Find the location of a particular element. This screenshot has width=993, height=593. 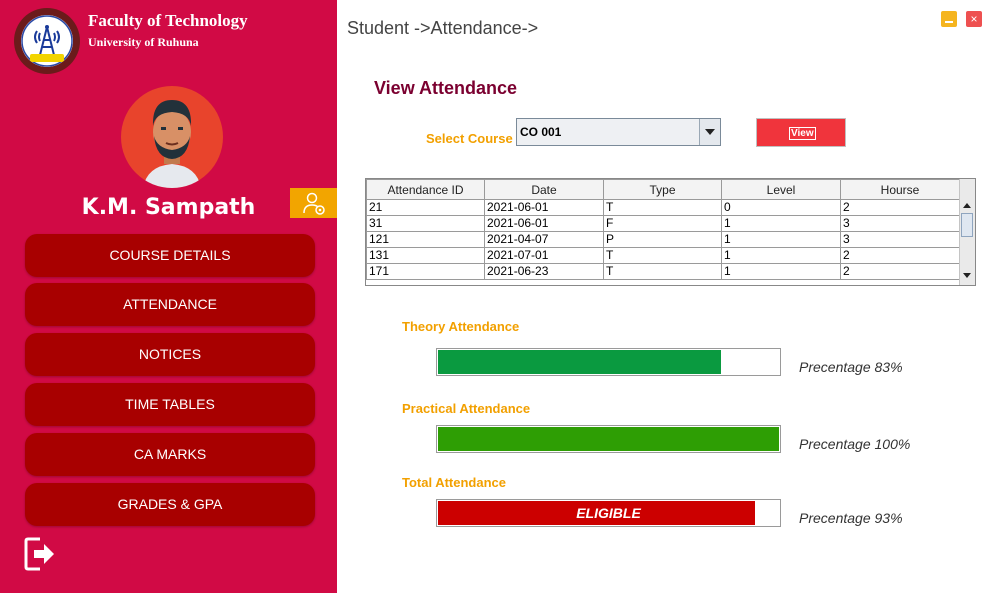

table-cell: F is located at coordinates (662, 223).